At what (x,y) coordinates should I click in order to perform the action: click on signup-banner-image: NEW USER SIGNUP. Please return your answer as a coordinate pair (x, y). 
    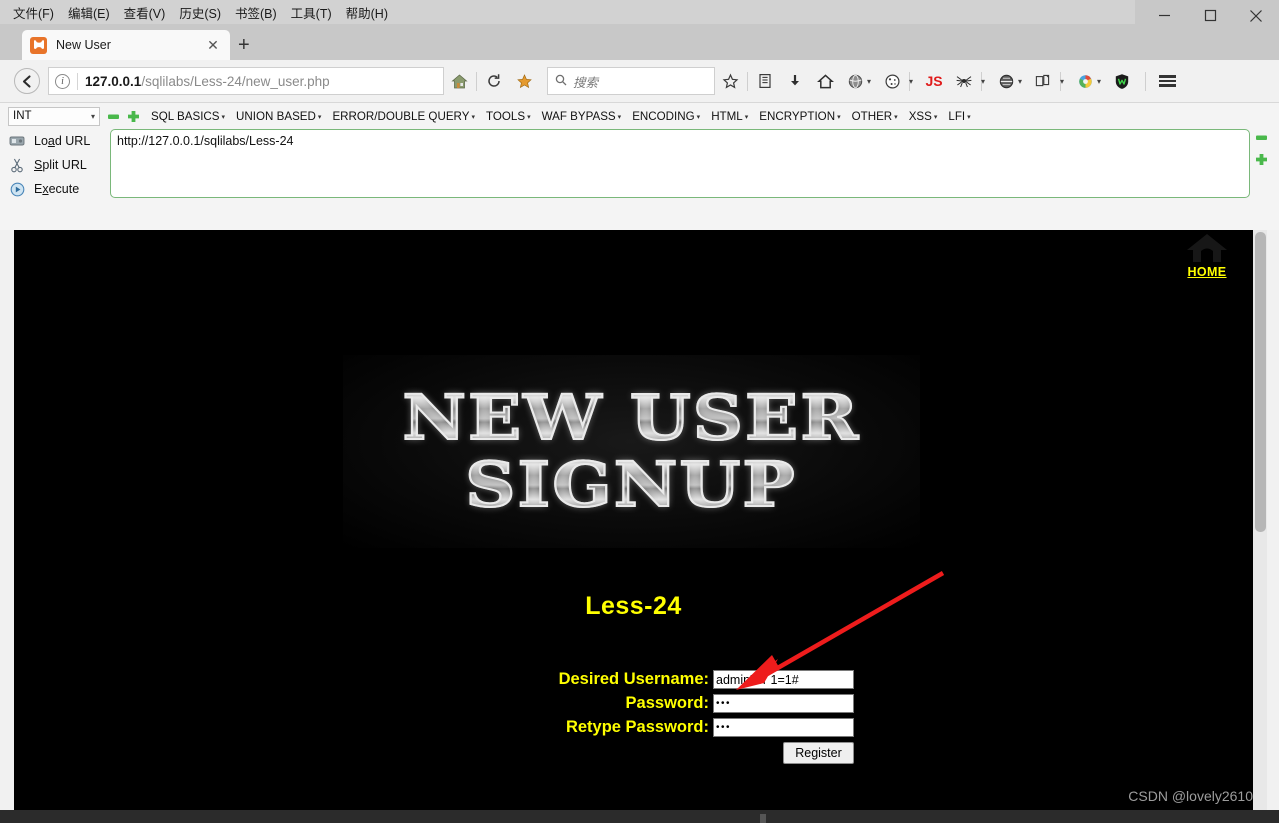
    Looking at the image, I should click on (631, 451).